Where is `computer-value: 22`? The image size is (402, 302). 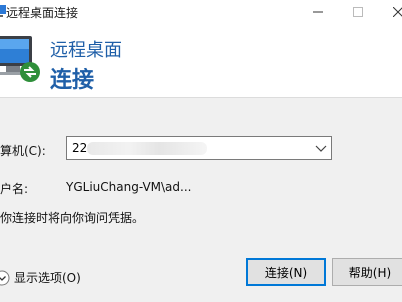 computer-value: 22 is located at coordinates (80, 148).